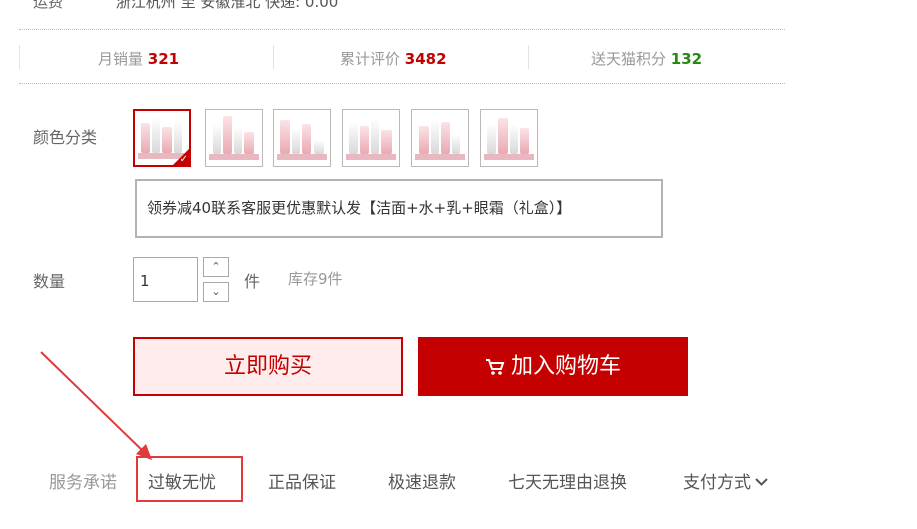  What do you see at coordinates (422, 480) in the screenshot?
I see `service-fast-refund: 极速退款` at bounding box center [422, 480].